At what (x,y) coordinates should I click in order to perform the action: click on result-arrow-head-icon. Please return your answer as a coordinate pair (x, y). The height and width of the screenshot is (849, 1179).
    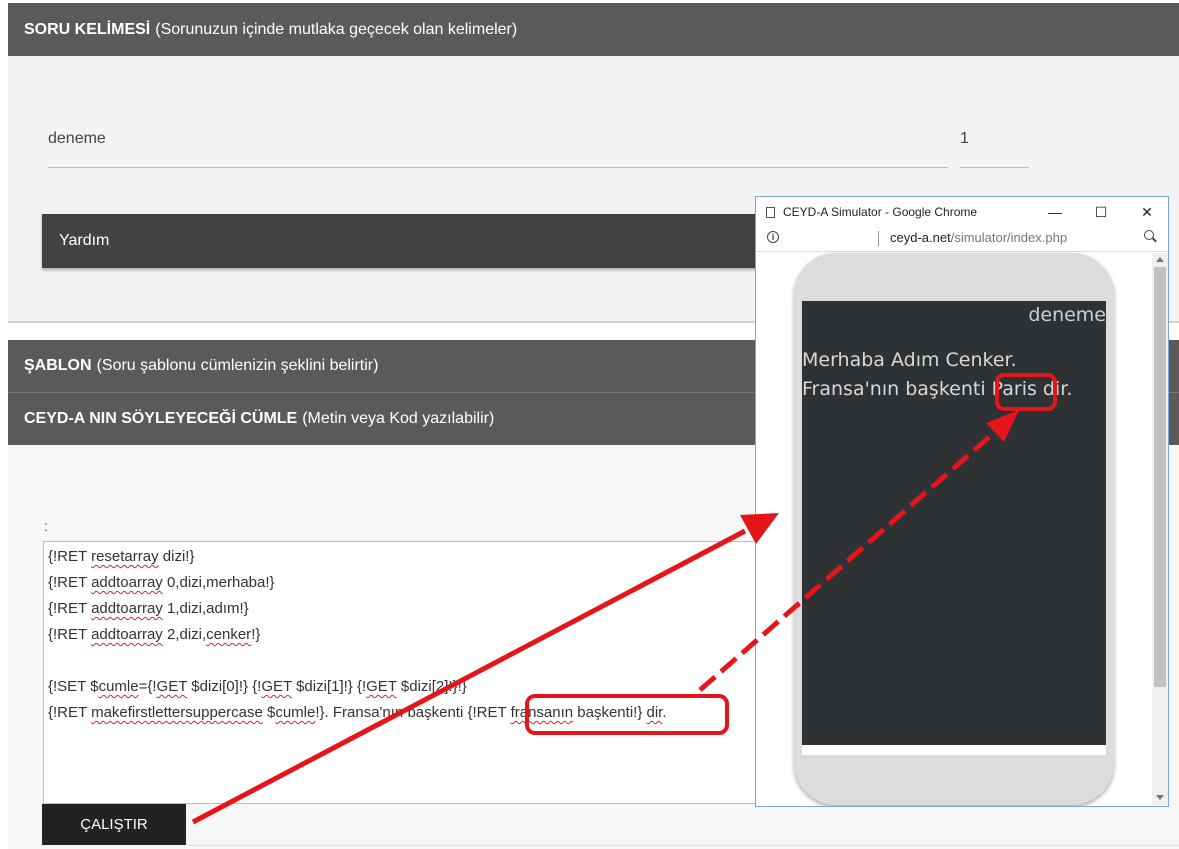
    Looking at the image, I should click on (1002, 426).